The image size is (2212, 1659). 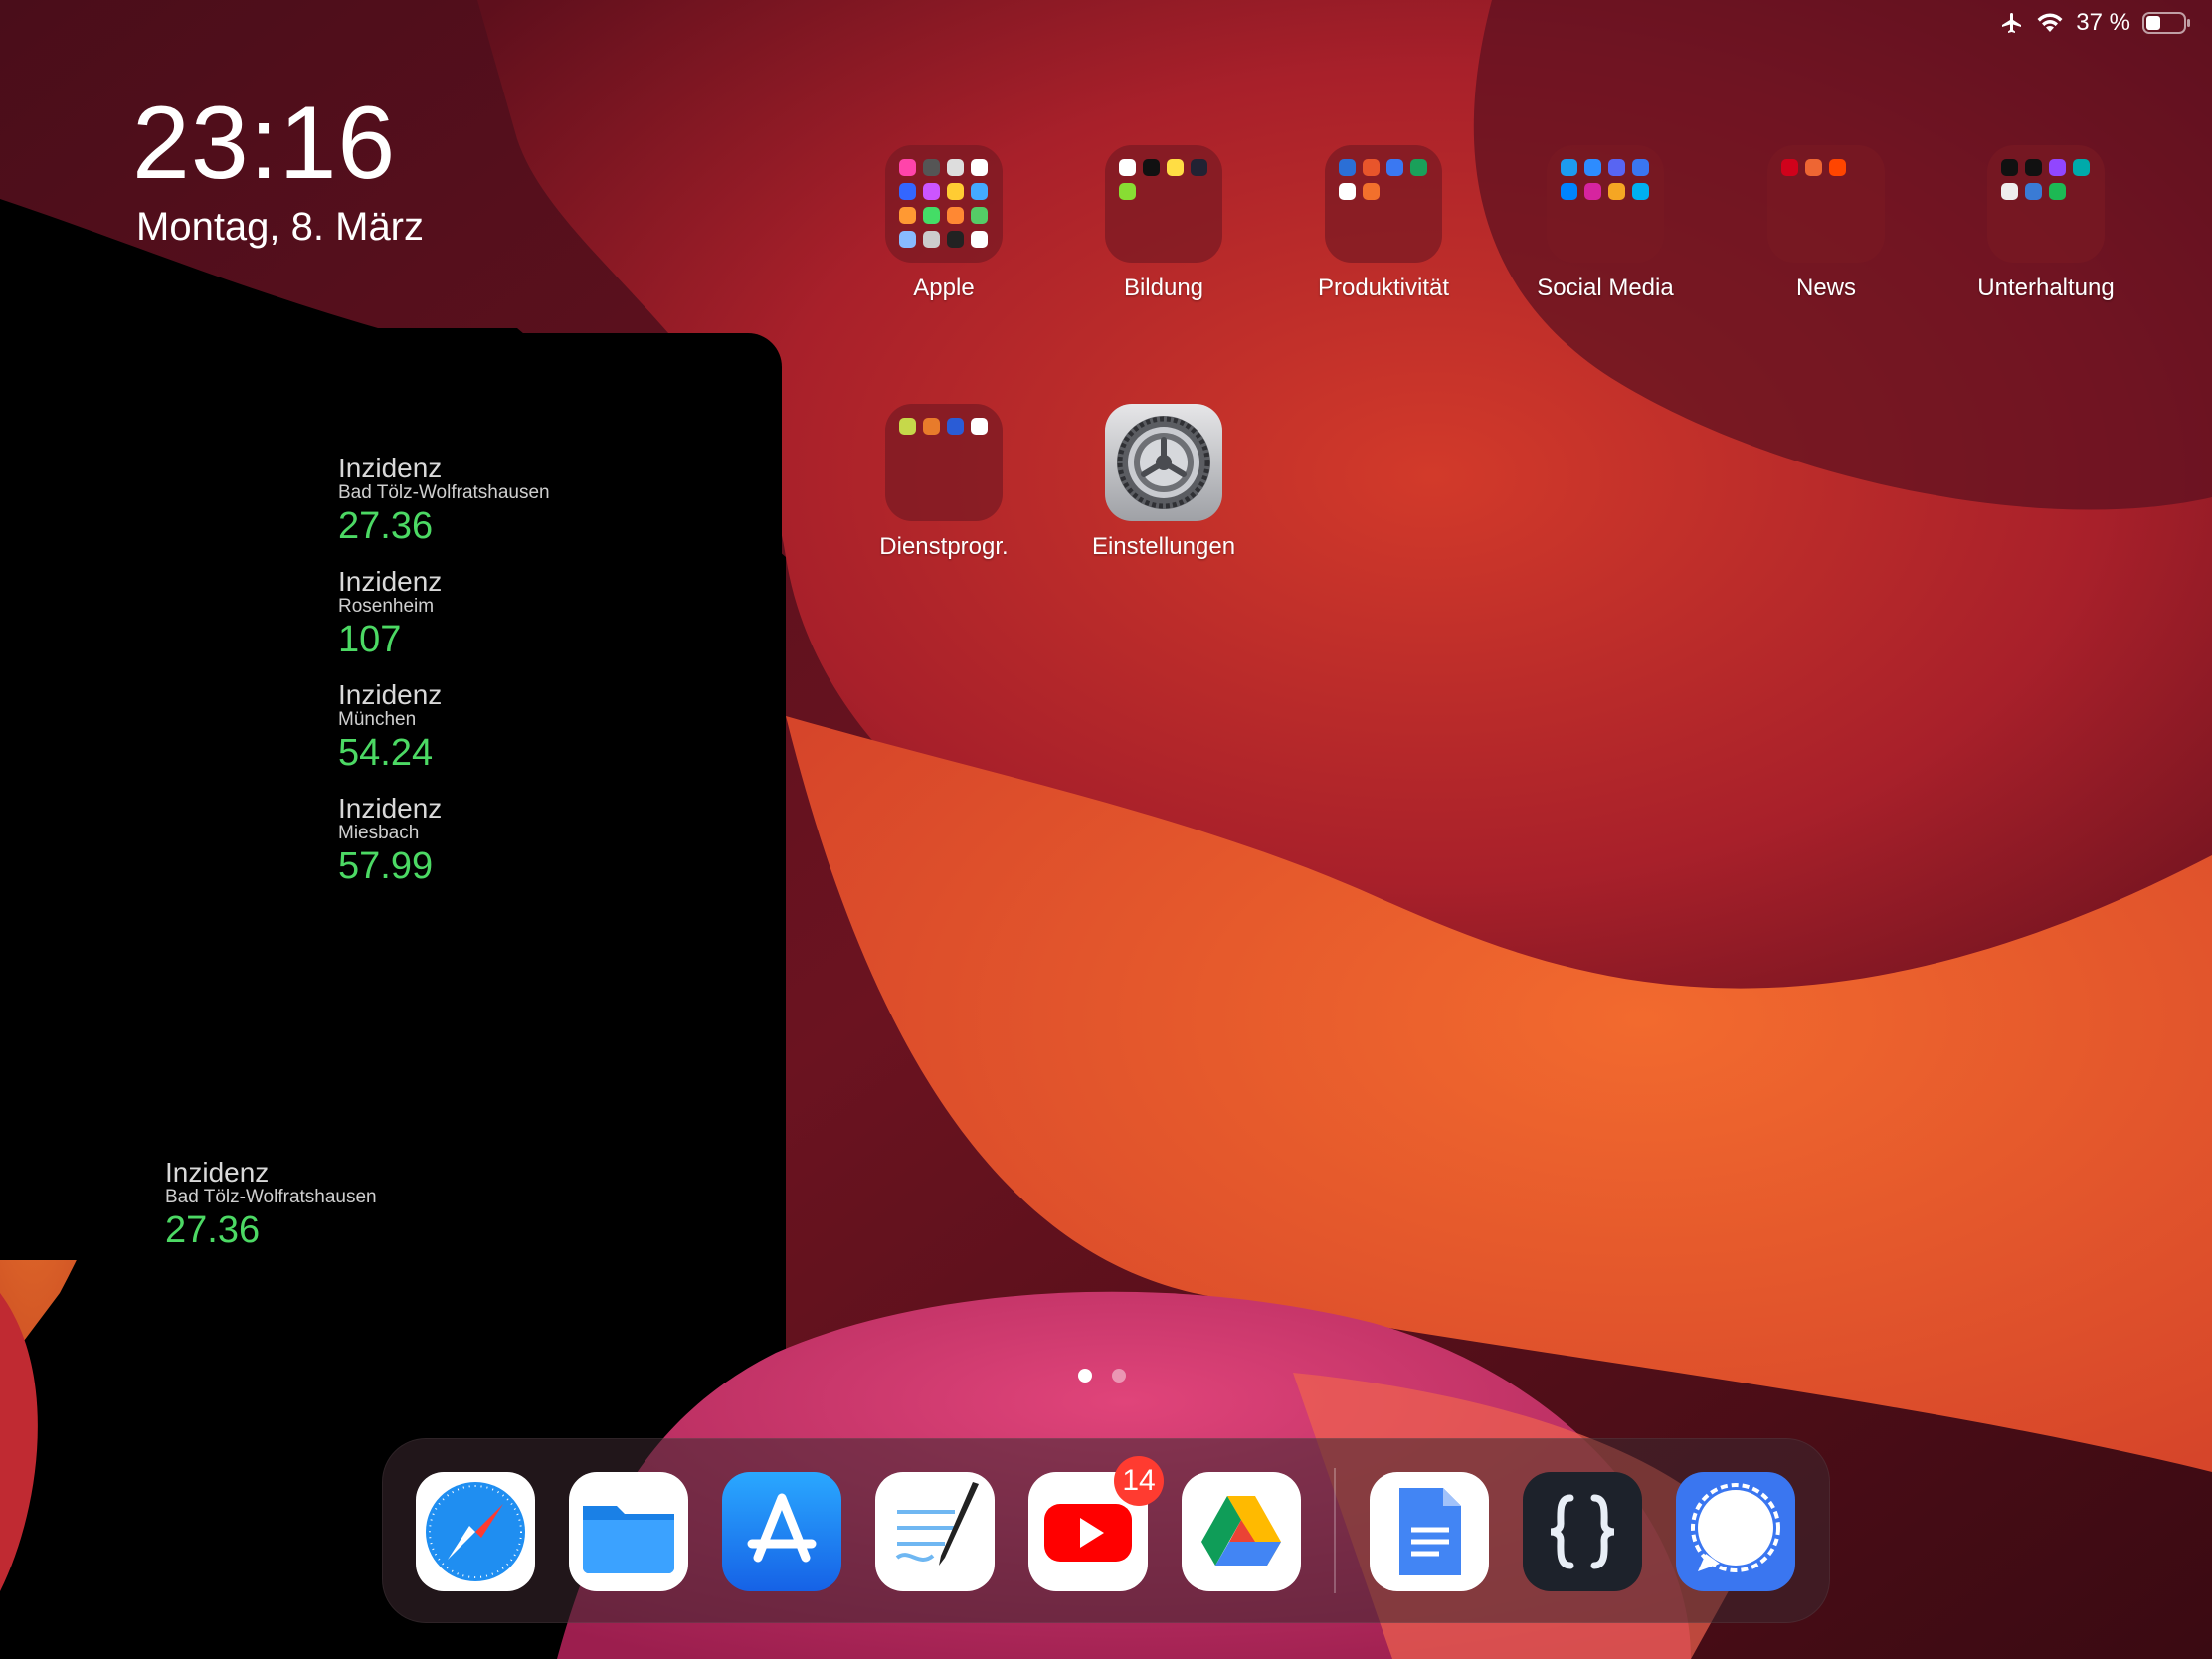 What do you see at coordinates (264, 143) in the screenshot?
I see `clock-time: 23:16` at bounding box center [264, 143].